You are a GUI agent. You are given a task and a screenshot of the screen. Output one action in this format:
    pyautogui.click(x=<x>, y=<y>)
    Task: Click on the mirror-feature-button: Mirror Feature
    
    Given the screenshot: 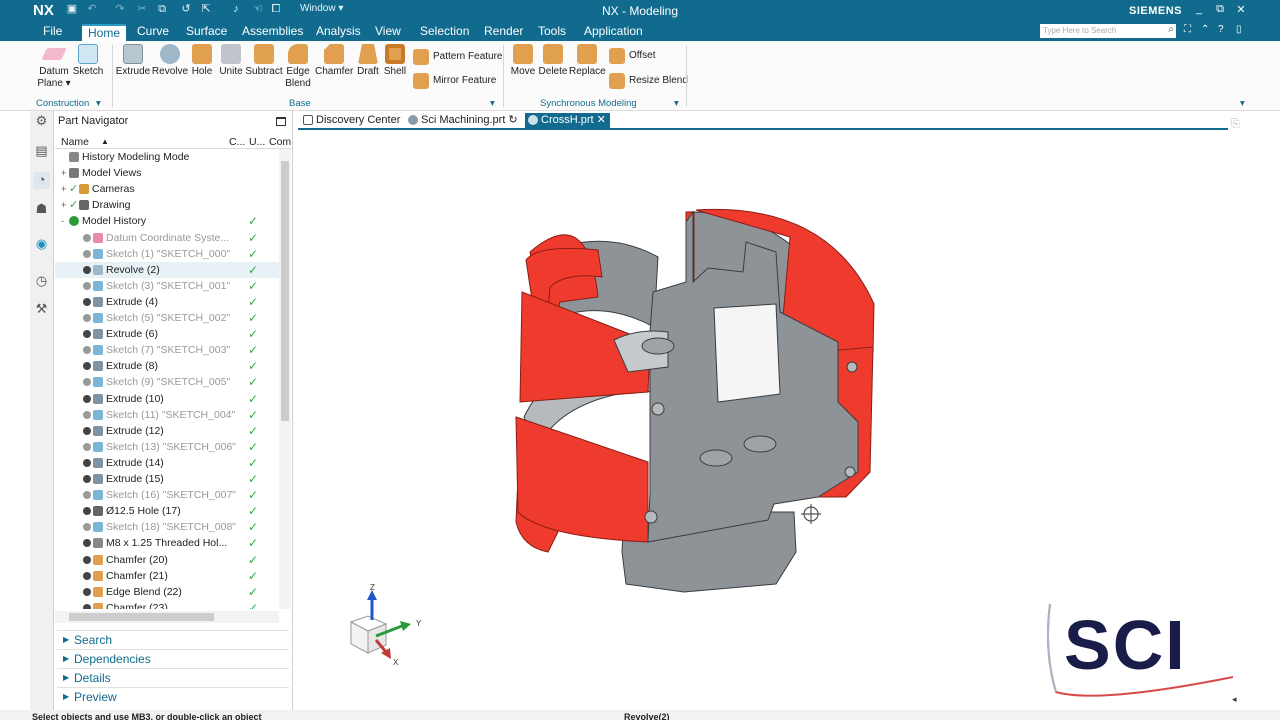 What is the action you would take?
    pyautogui.click(x=454, y=81)
    